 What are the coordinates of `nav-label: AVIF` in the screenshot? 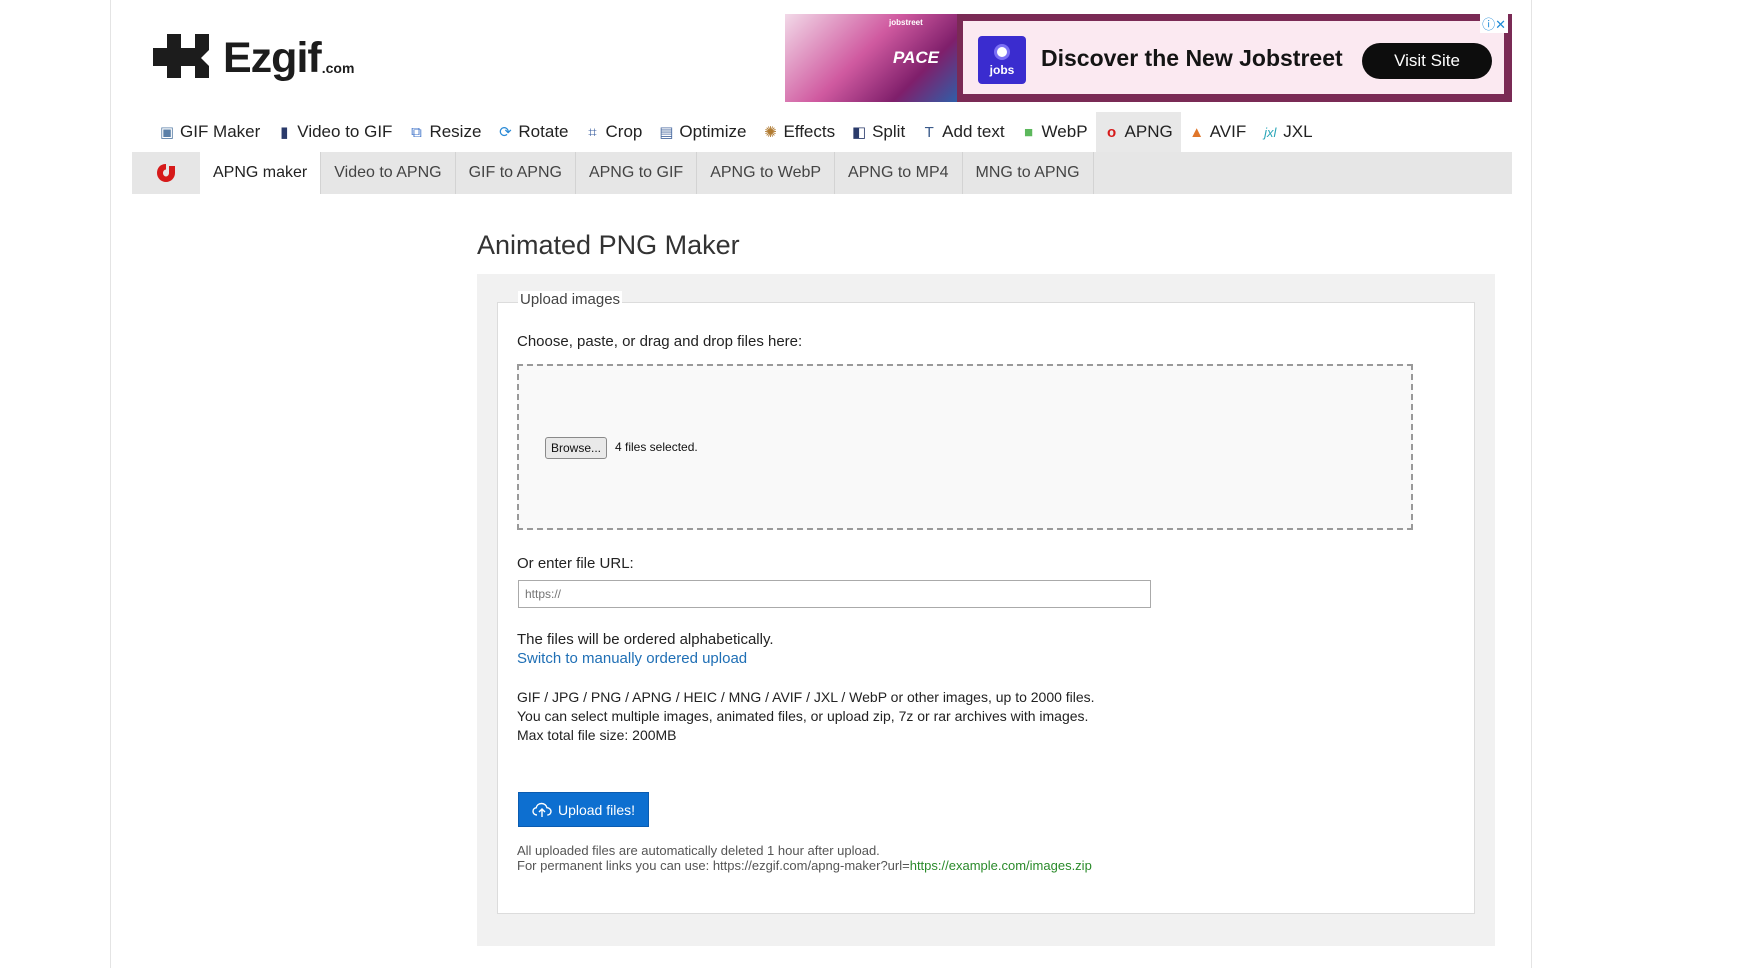 It's located at (1228, 131).